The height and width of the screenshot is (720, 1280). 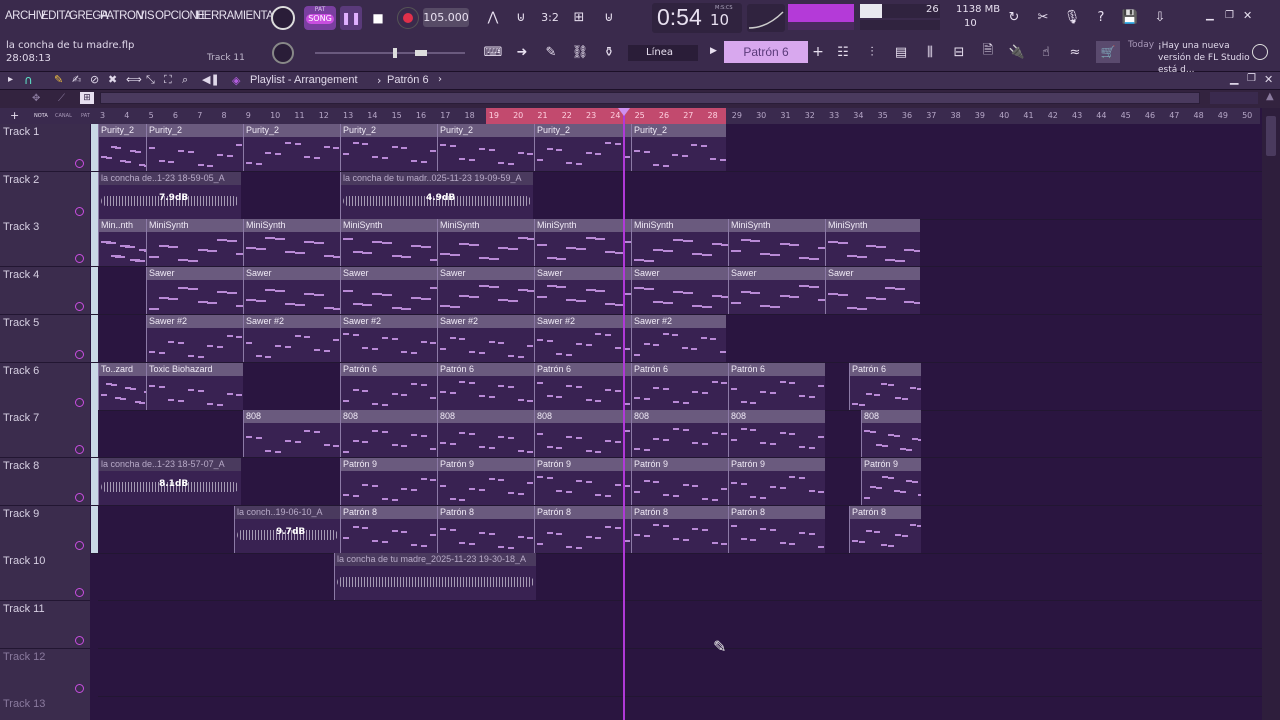 What do you see at coordinates (45, 148) in the screenshot?
I see `track-header: Track 1` at bounding box center [45, 148].